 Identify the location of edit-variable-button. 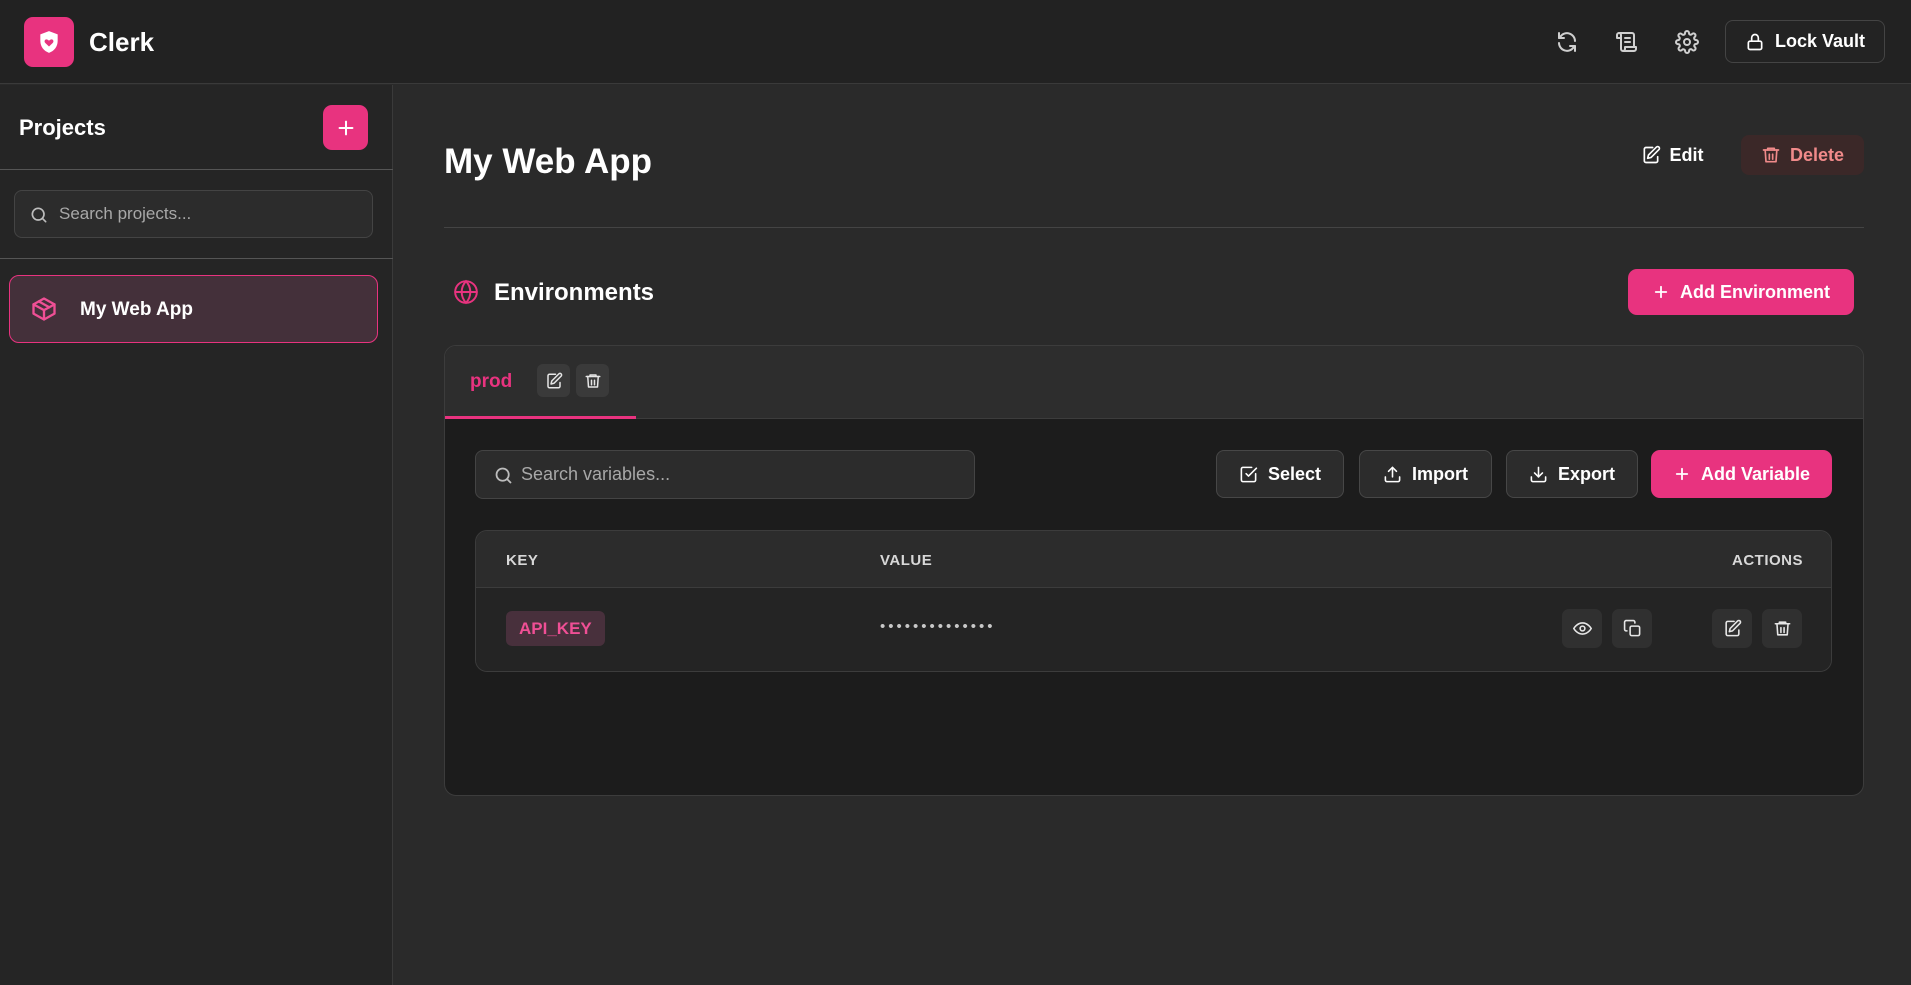
(1732, 628).